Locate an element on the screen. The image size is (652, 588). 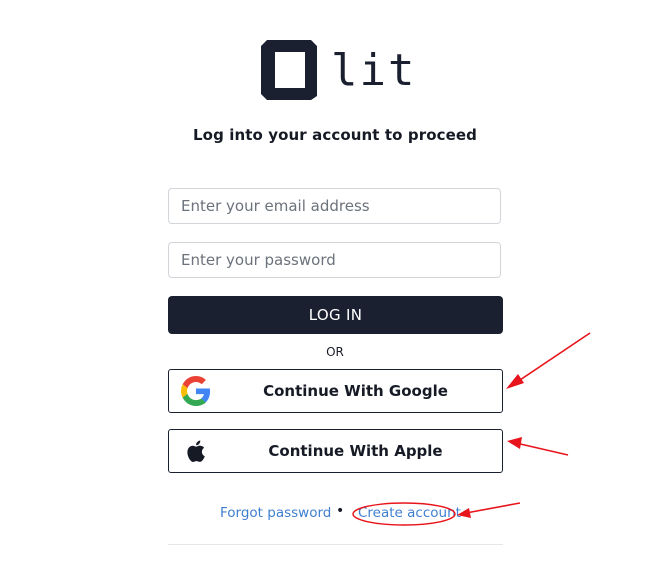
continue-with-google-button: Continue With Google is located at coordinates (335, 391).